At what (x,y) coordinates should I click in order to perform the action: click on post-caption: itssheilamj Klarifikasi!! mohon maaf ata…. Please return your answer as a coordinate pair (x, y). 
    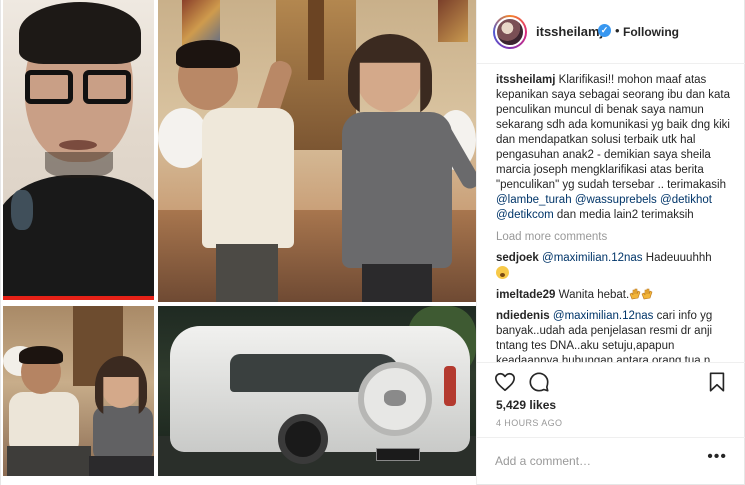
    Looking at the image, I should click on (614, 148).